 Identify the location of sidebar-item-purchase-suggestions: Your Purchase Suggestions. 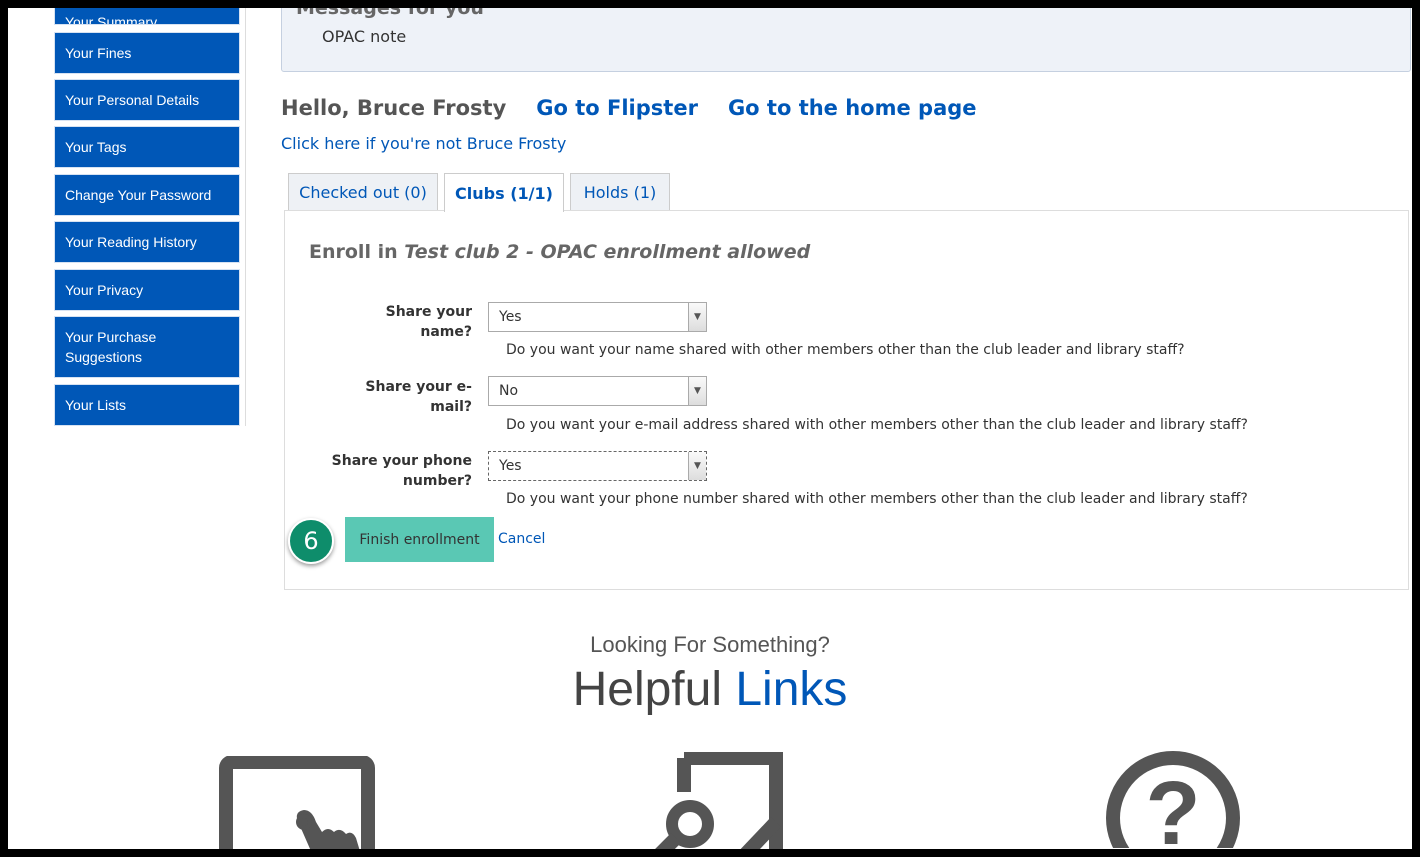
(147, 347).